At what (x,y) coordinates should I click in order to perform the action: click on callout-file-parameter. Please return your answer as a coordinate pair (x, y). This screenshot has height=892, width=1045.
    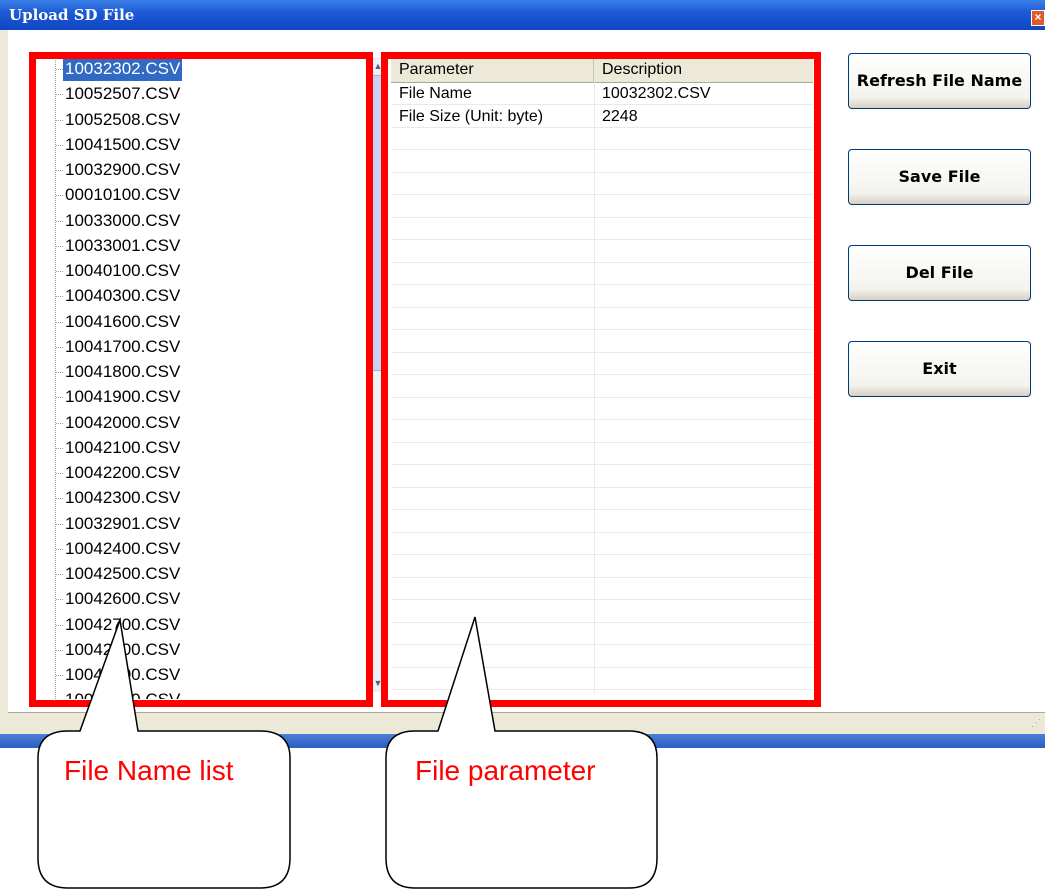
    Looking at the image, I should click on (521, 752).